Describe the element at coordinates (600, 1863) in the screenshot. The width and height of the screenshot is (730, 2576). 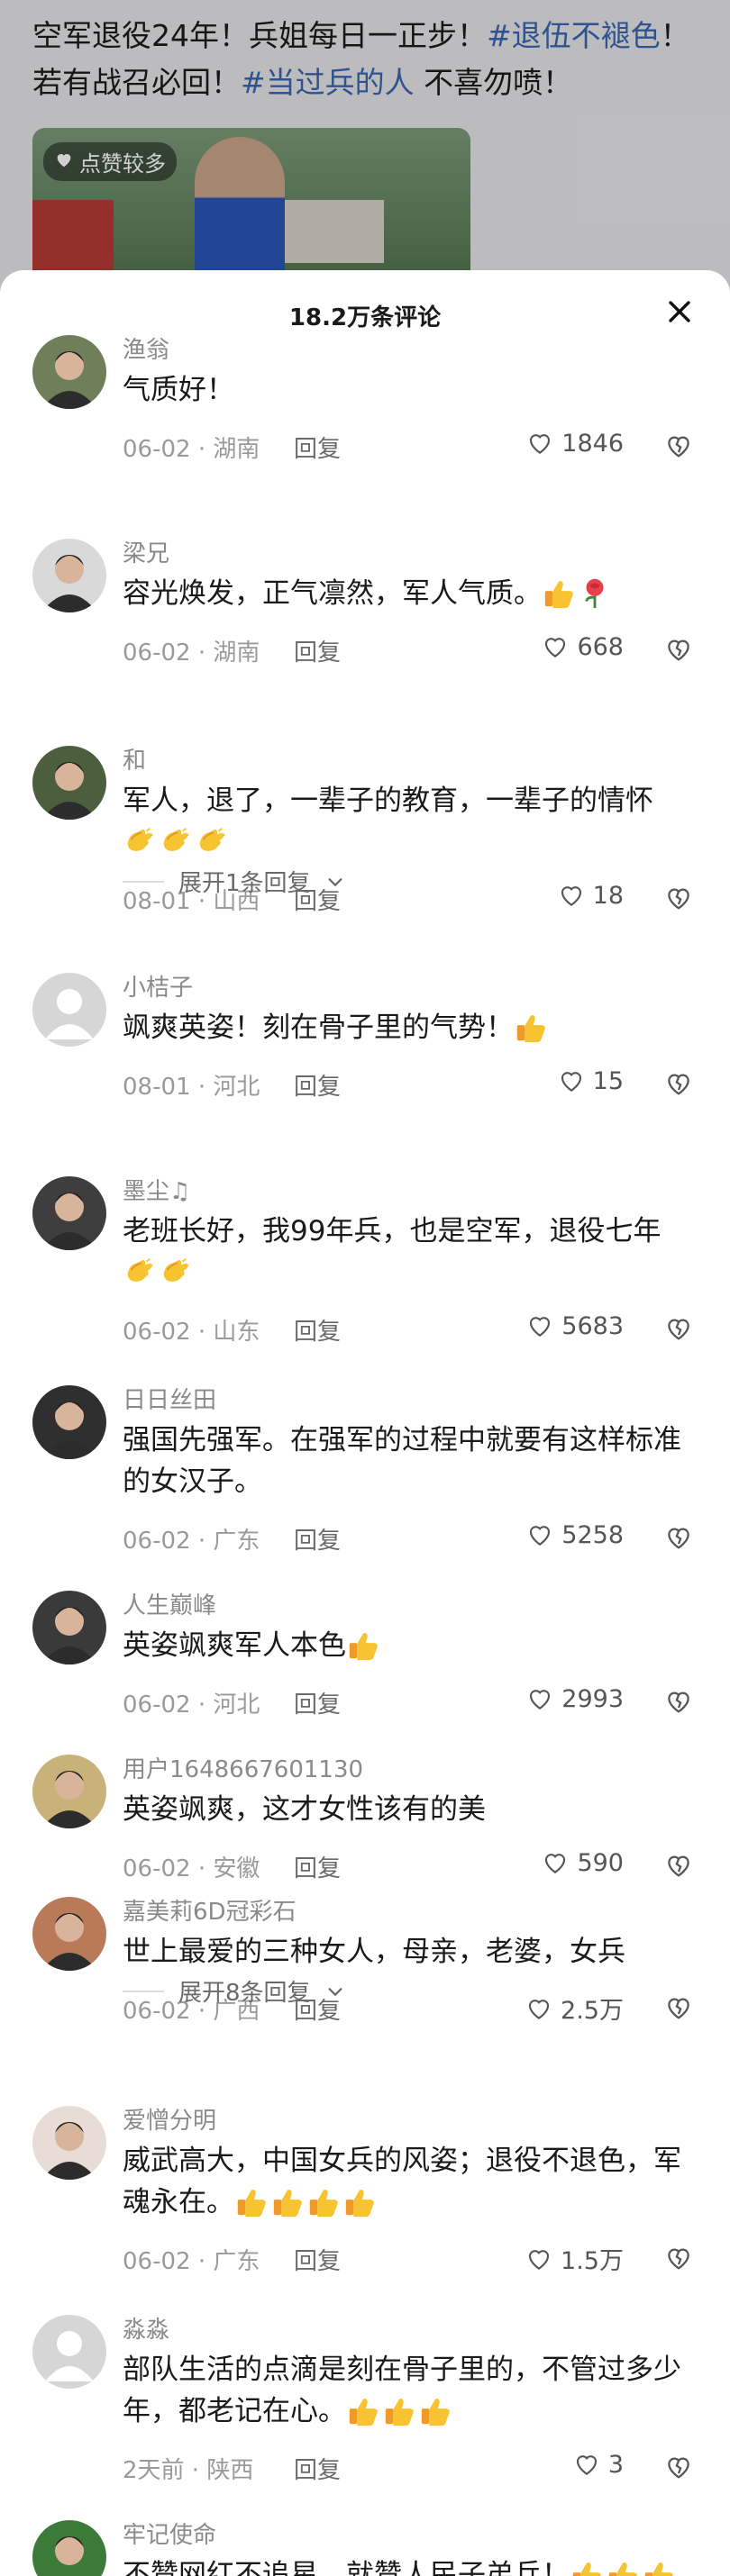
I see `like-count: 590` at that location.